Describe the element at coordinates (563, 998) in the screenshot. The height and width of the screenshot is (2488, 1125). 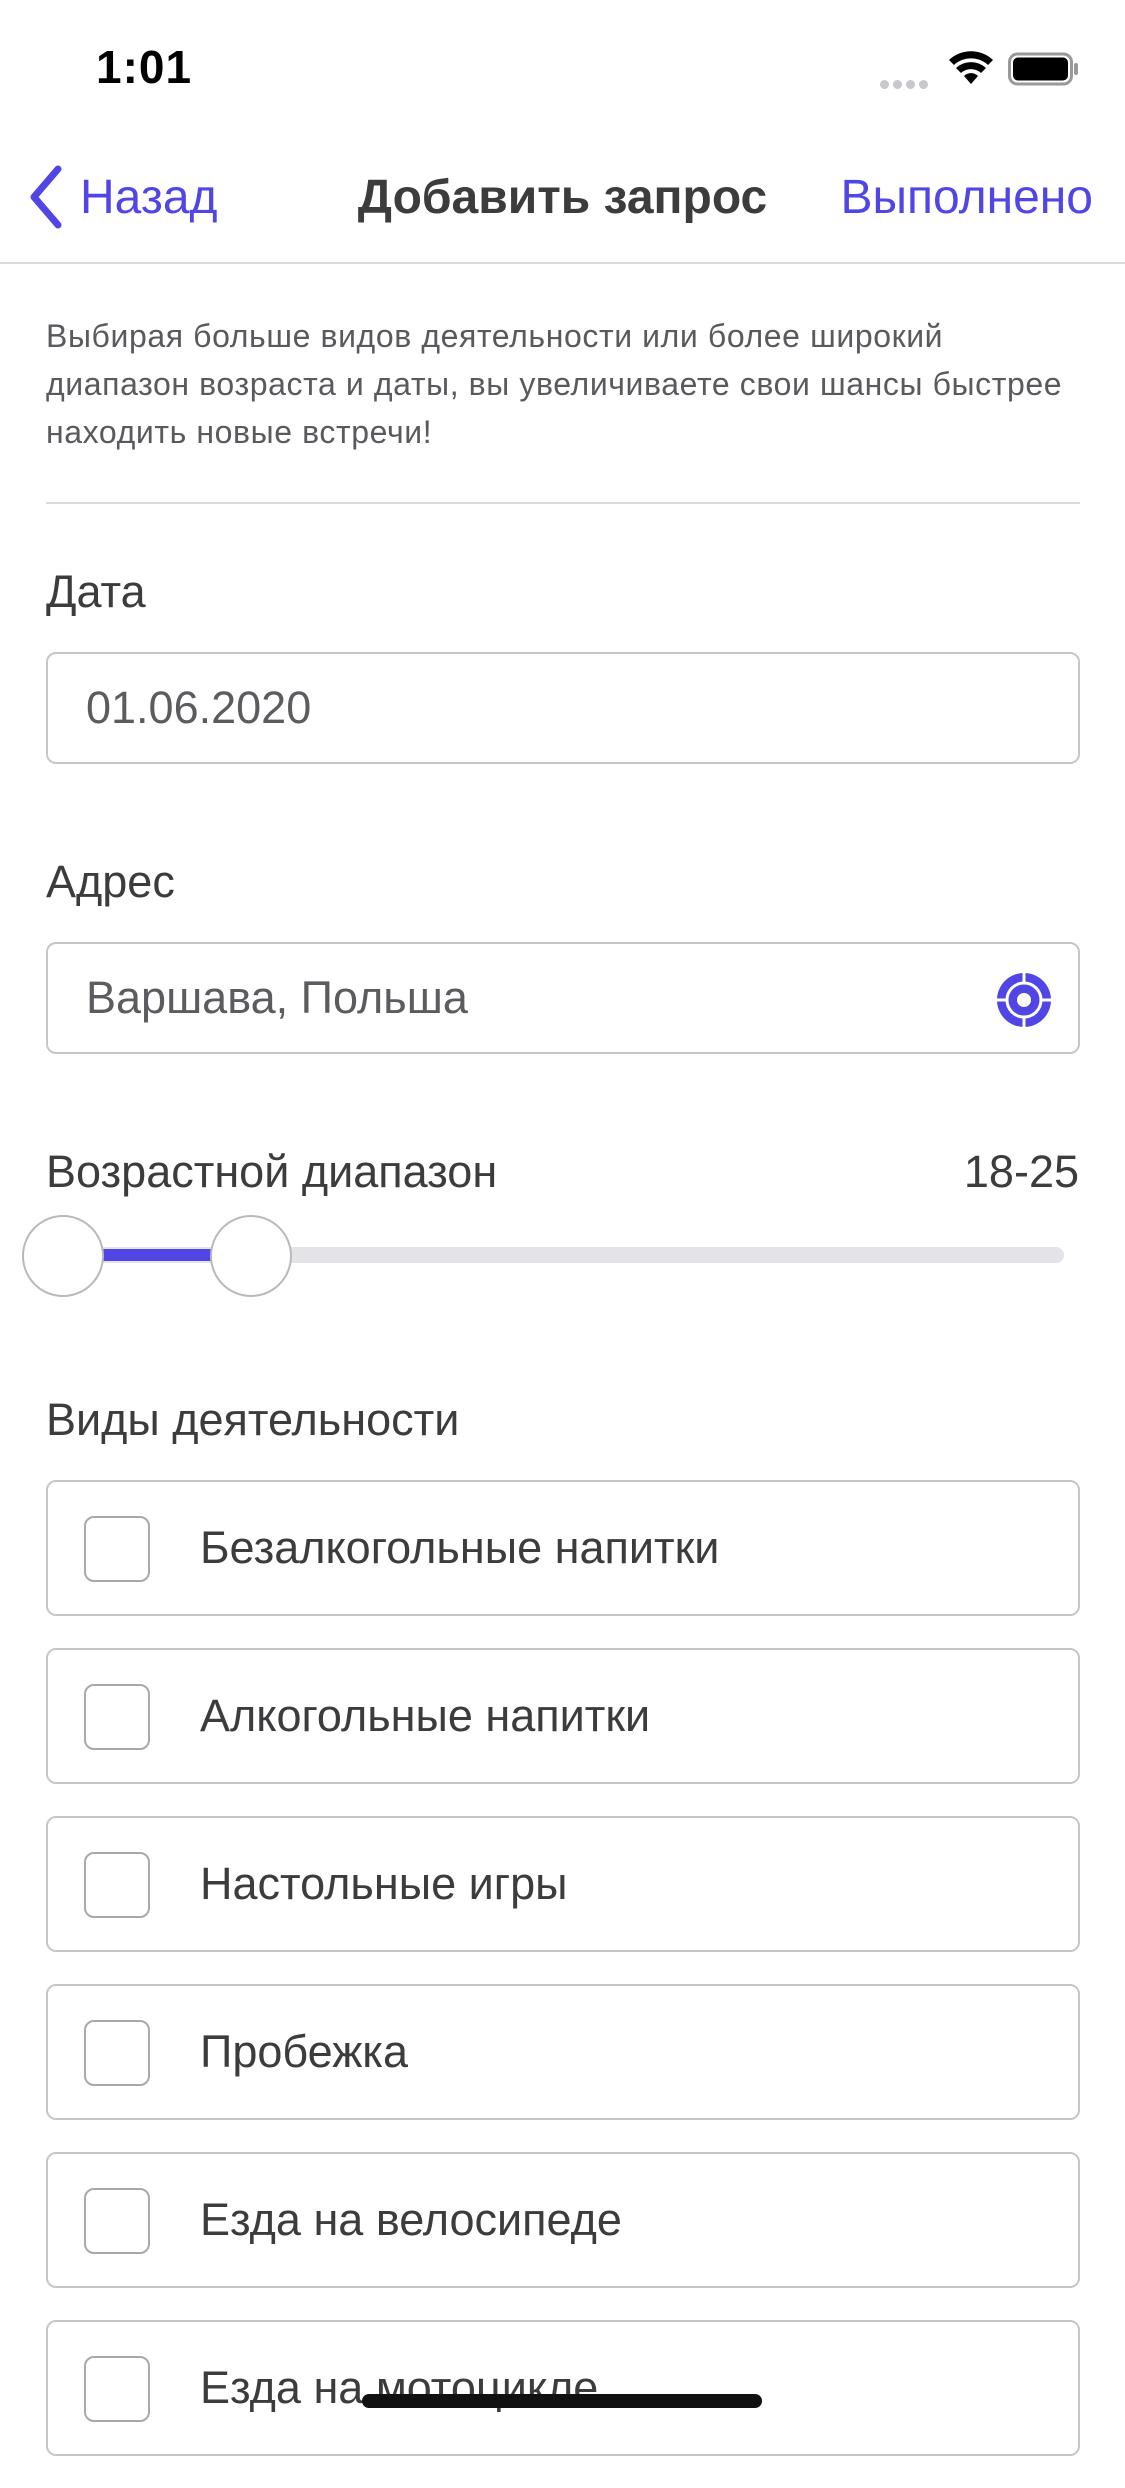
I see `address-field: Варшава, Польша` at that location.